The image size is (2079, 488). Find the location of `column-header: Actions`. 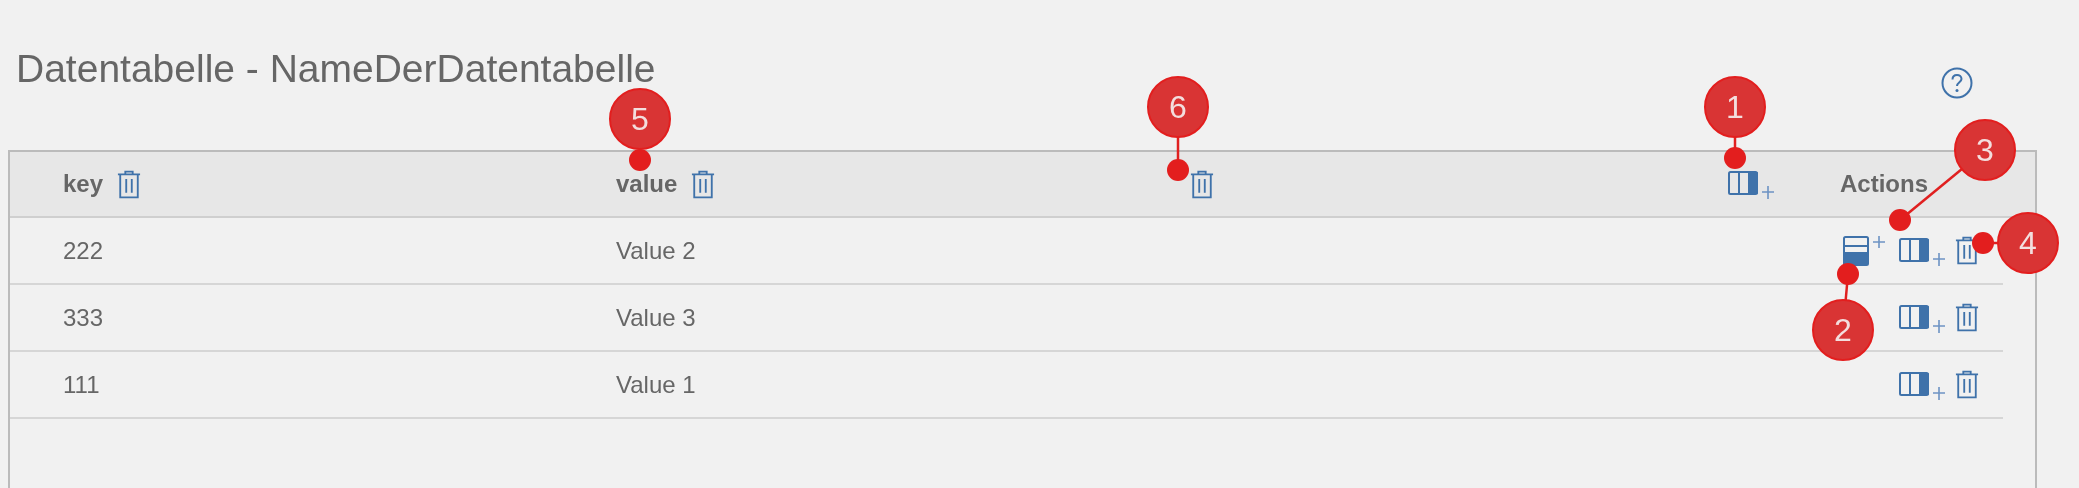

column-header: Actions is located at coordinates (1884, 184).